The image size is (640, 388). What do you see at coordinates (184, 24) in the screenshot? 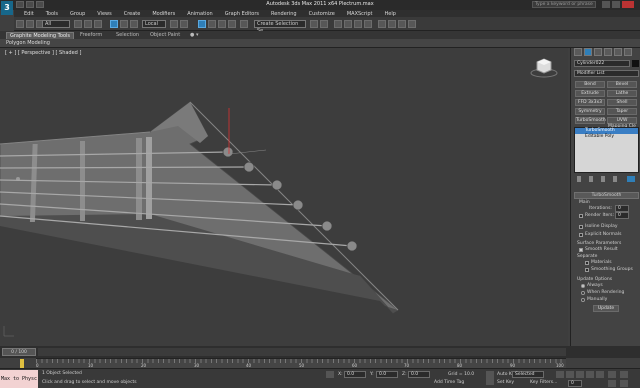
I see `select-manipulate-icon` at bounding box center [184, 24].